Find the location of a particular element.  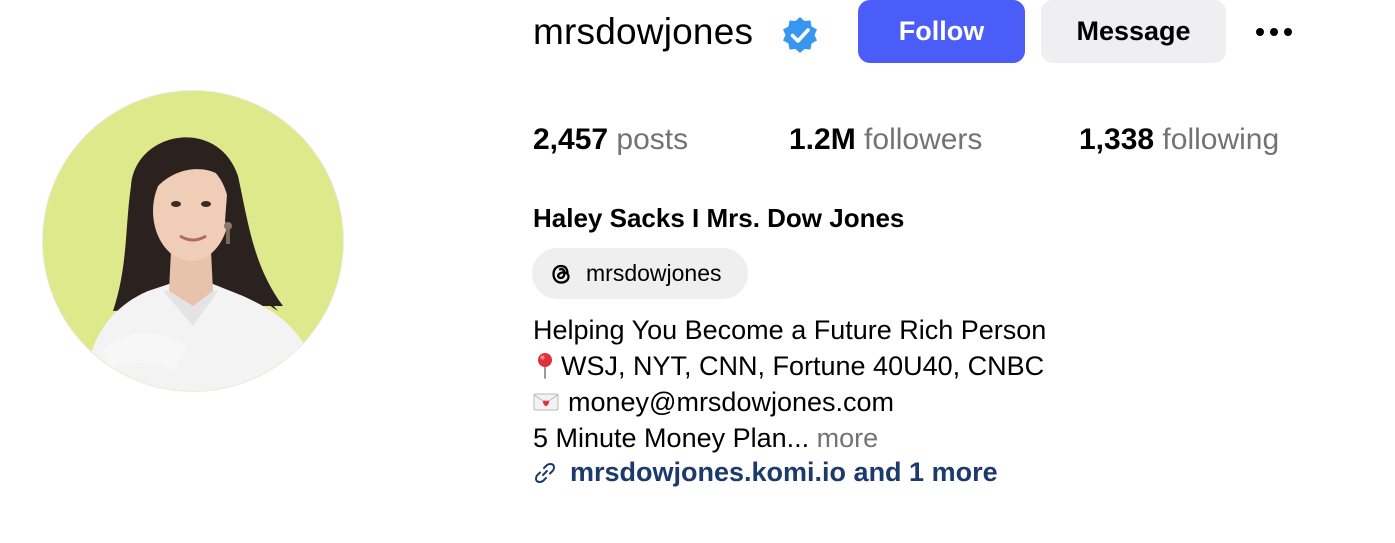

threads-handle: mrsdowjones is located at coordinates (654, 273).